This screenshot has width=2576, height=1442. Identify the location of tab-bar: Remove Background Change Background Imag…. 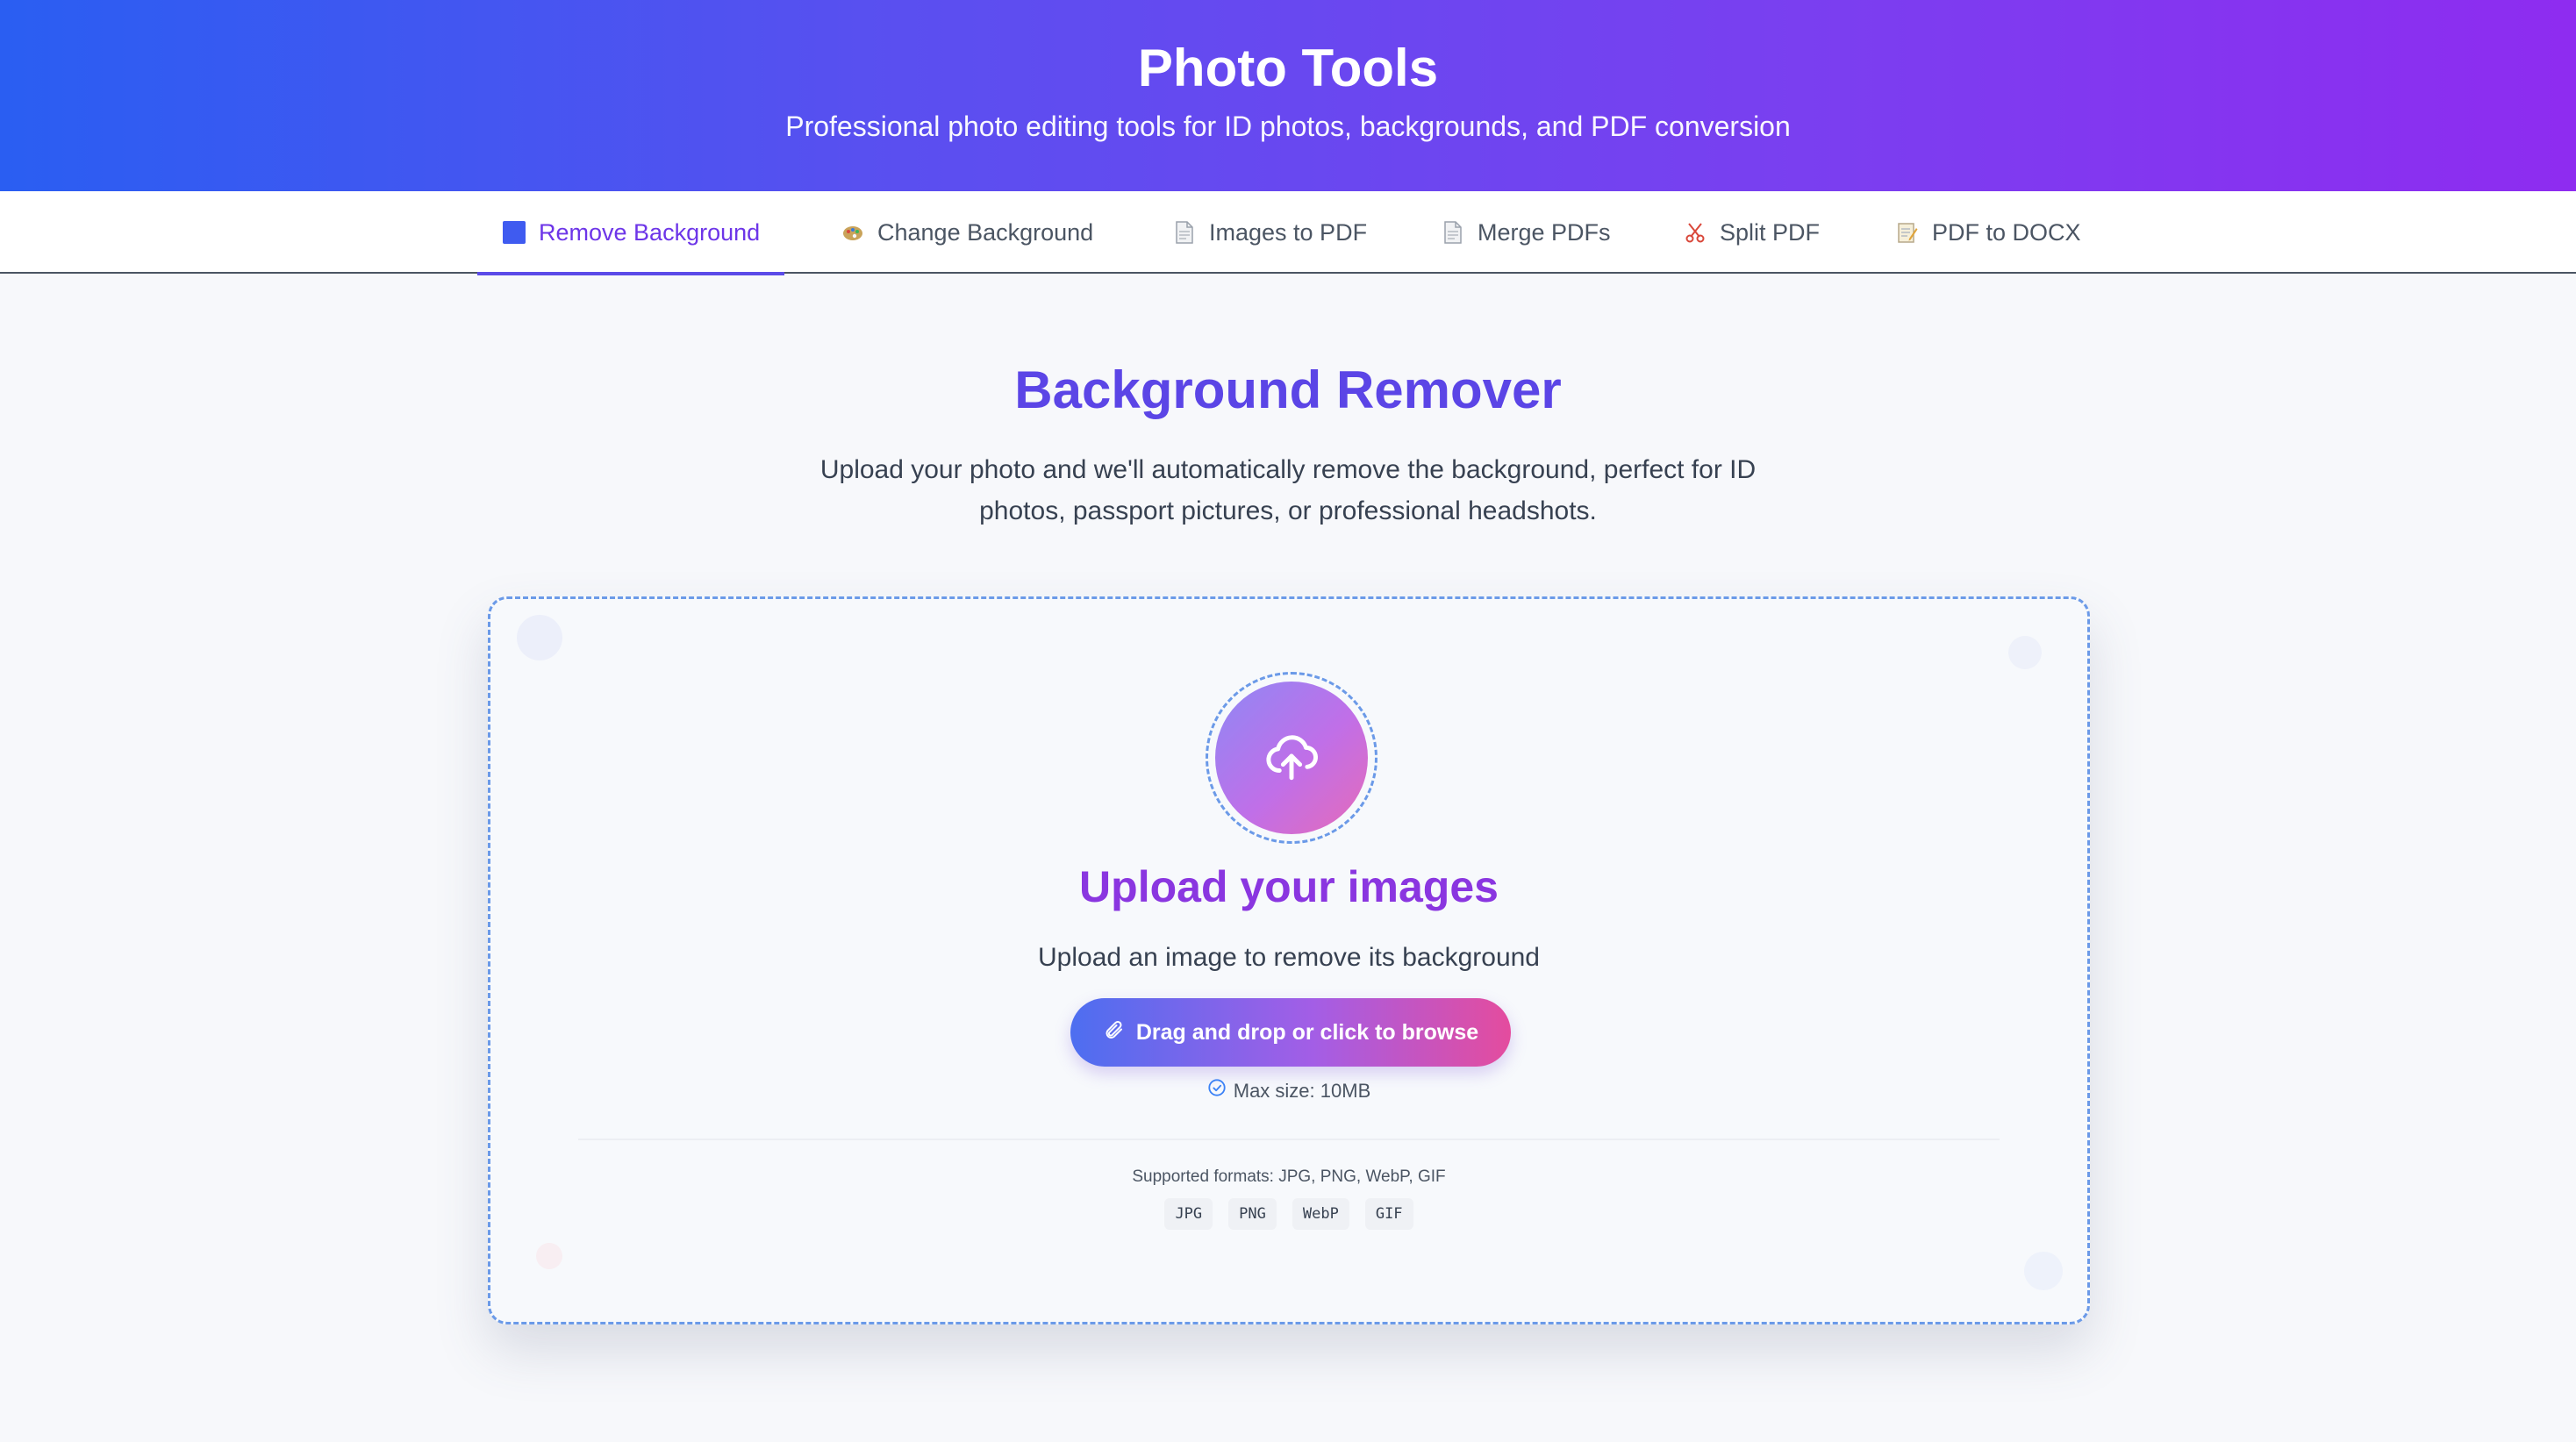
(1288, 233).